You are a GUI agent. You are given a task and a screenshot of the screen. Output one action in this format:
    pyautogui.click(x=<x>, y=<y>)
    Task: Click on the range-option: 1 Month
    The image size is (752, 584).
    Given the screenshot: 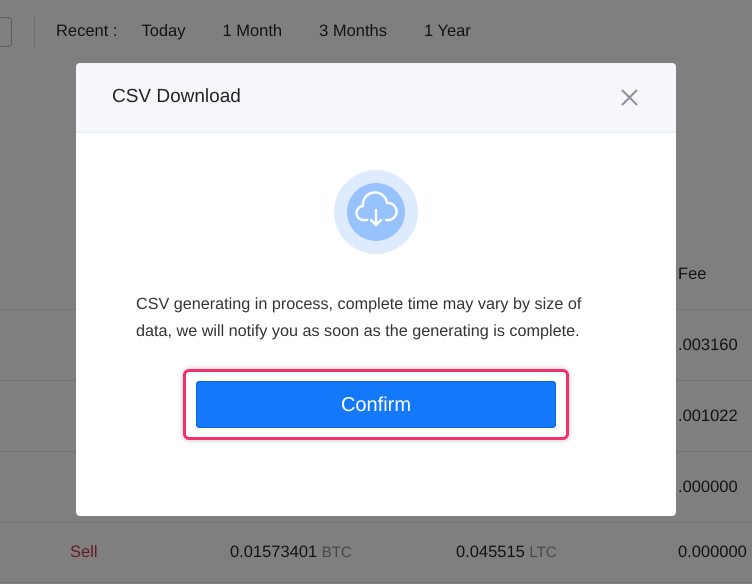 What is the action you would take?
    pyautogui.click(x=252, y=31)
    